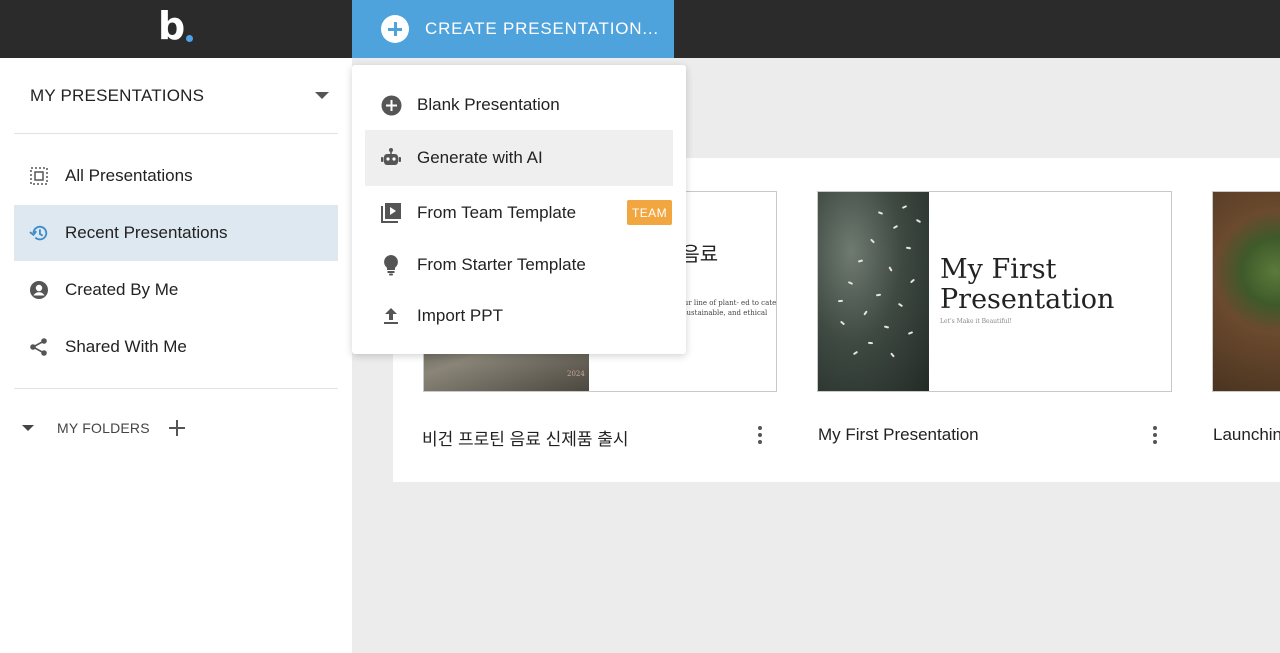  I want to click on menu-item-blank-presentation: Blank Presentation, so click(519, 105).